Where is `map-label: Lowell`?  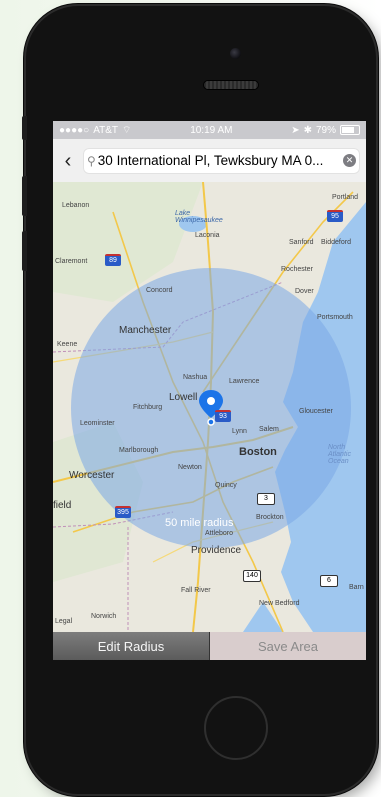 map-label: Lowell is located at coordinates (183, 397).